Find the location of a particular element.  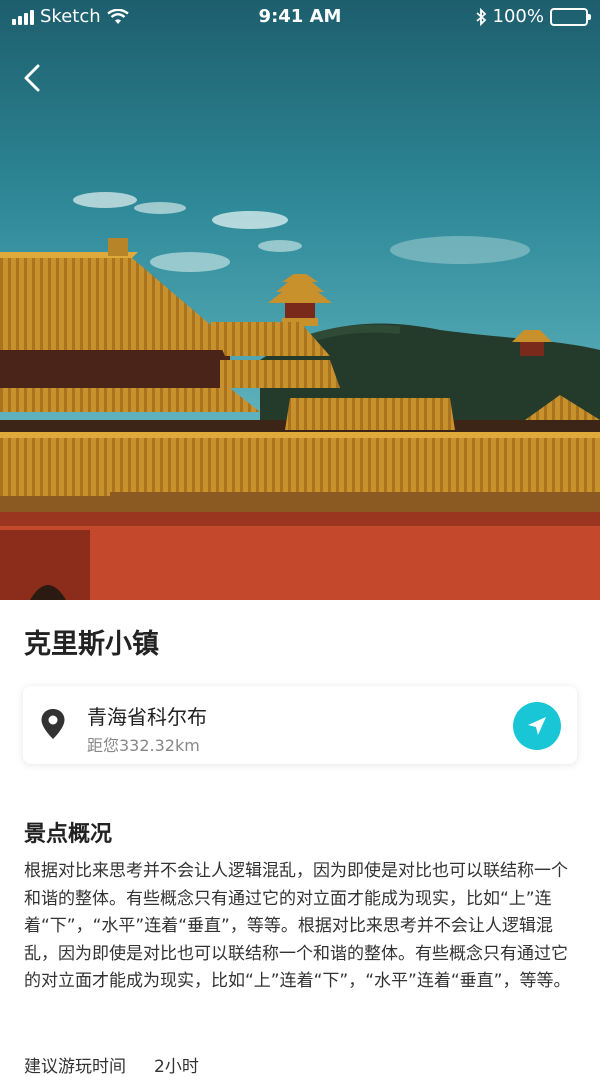

back-button is located at coordinates (34, 78).